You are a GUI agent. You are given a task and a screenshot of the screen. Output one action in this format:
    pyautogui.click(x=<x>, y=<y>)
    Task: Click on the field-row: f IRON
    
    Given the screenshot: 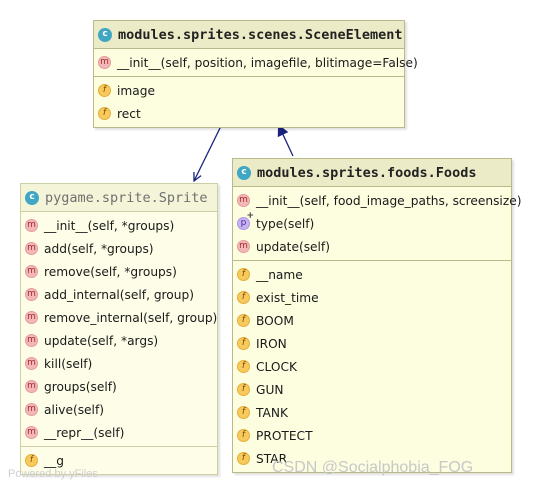 What is the action you would take?
    pyautogui.click(x=372, y=343)
    